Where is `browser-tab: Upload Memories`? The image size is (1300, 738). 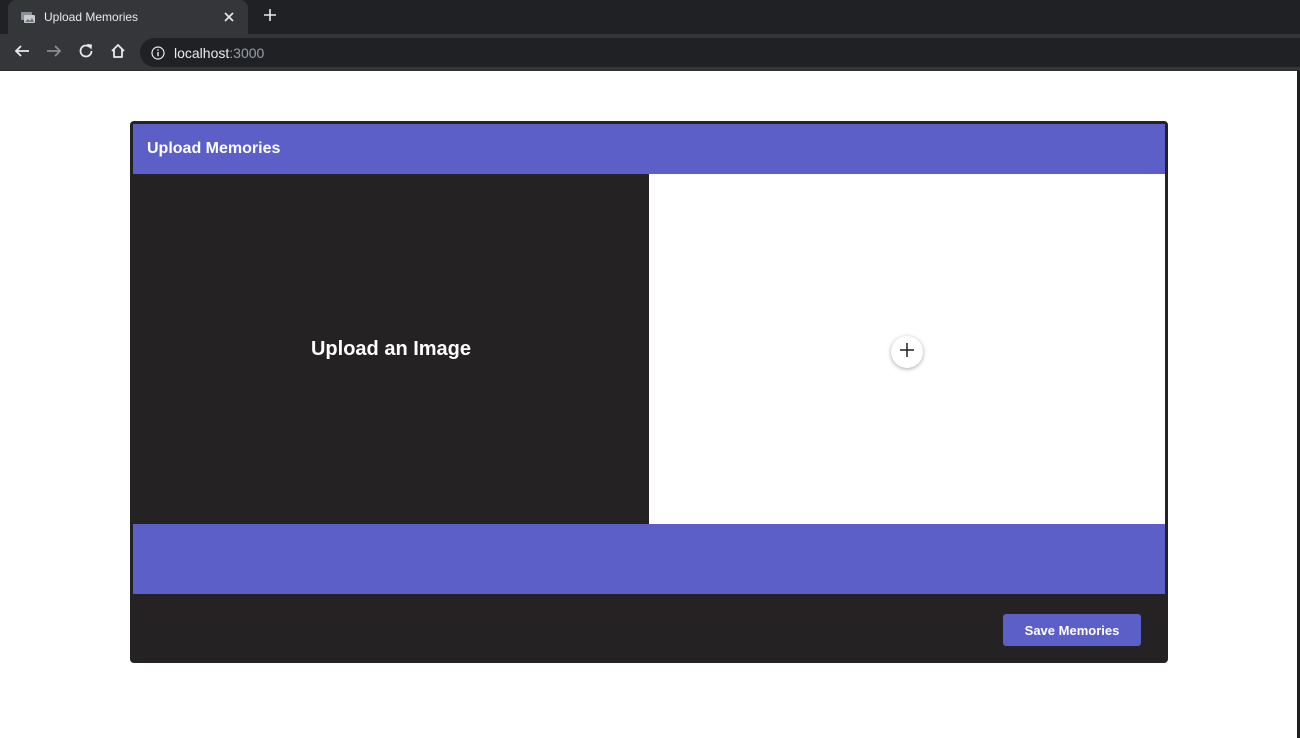
browser-tab: Upload Memories is located at coordinates (128, 17).